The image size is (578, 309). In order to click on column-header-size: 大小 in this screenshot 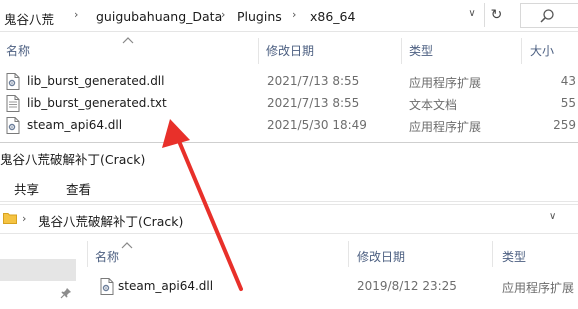, I will do `click(542, 53)`.